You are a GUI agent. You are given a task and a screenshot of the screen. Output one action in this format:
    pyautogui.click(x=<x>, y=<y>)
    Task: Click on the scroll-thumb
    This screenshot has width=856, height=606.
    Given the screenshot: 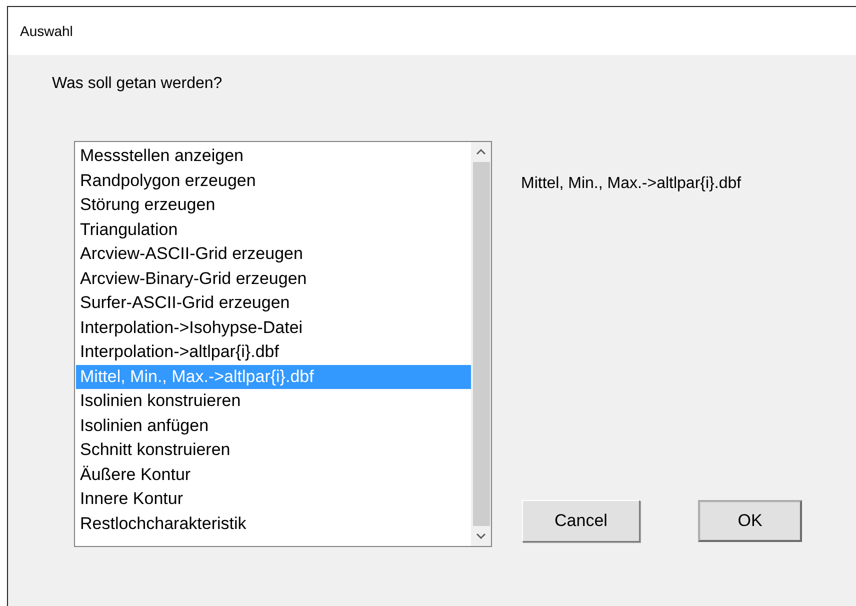 What is the action you would take?
    pyautogui.click(x=481, y=344)
    